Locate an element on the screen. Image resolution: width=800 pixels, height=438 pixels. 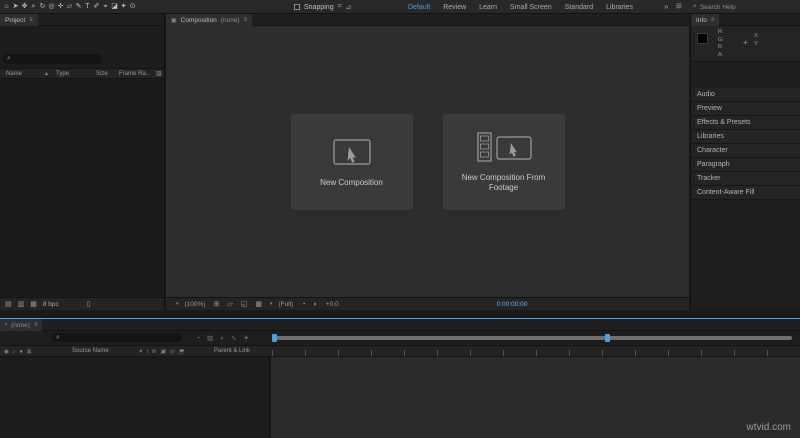
new-composition-from-footage-card: New Composition From Footage is located at coordinates (503, 161).